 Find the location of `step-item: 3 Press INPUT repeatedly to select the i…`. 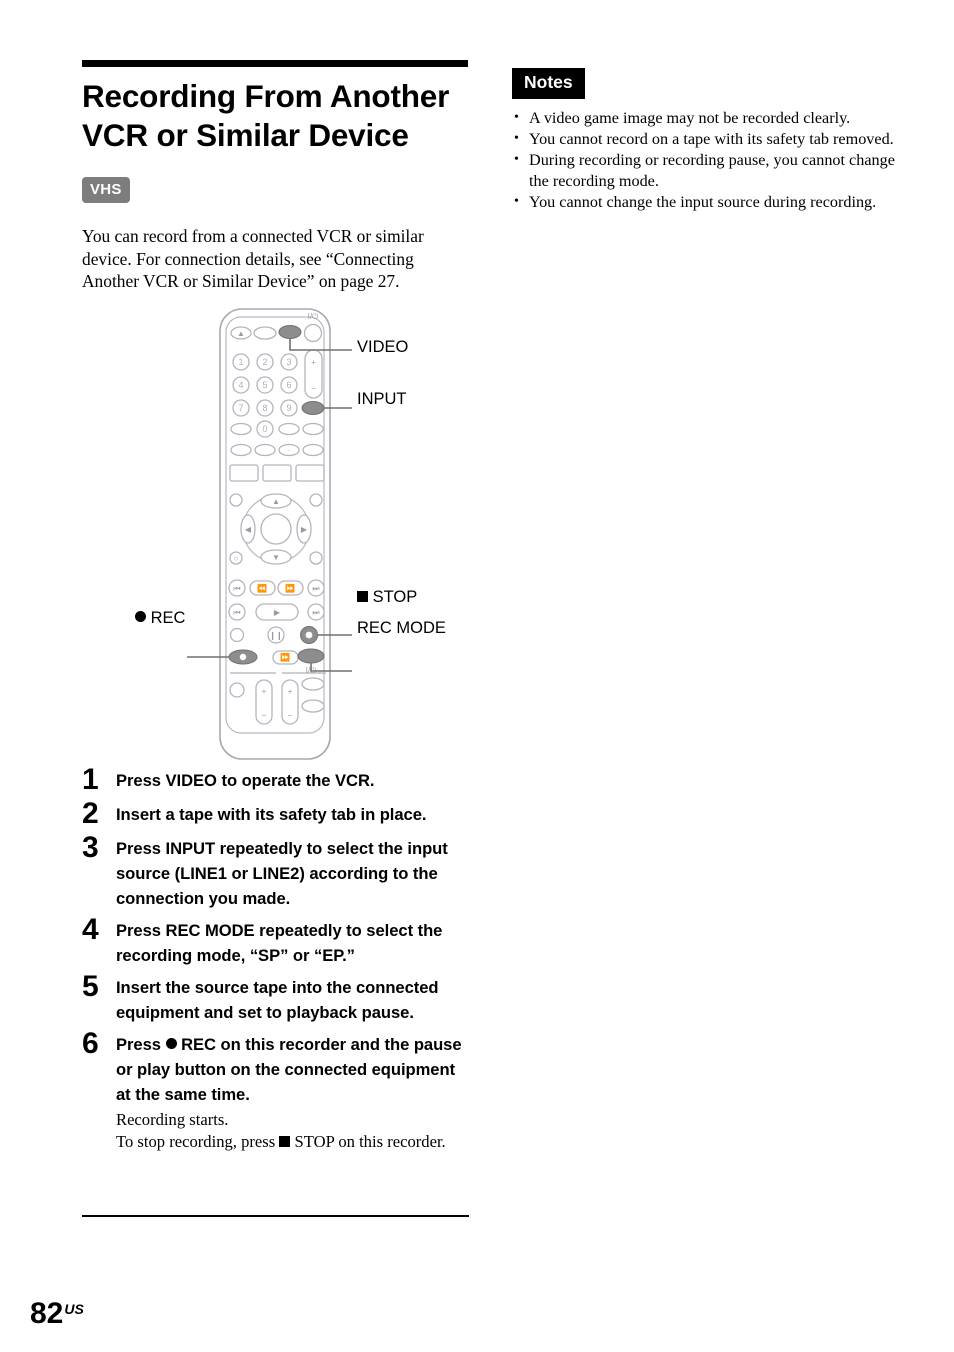

step-item: 3 Press INPUT repeatedly to select the i… is located at coordinates (278, 871).